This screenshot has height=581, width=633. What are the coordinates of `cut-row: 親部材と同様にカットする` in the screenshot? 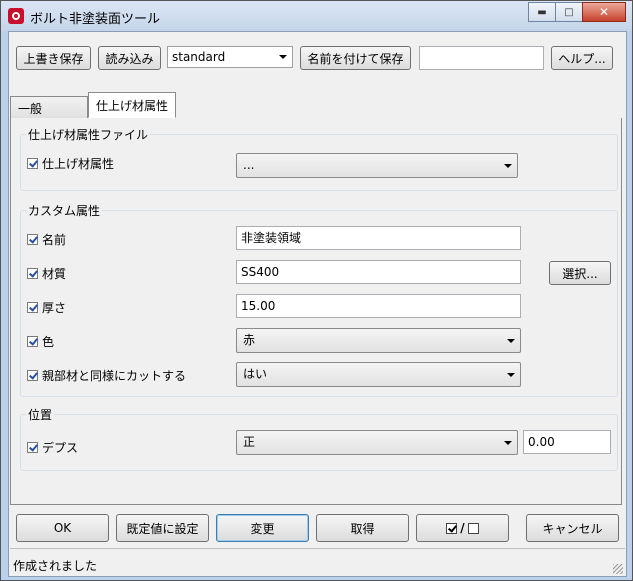 It's located at (106, 375).